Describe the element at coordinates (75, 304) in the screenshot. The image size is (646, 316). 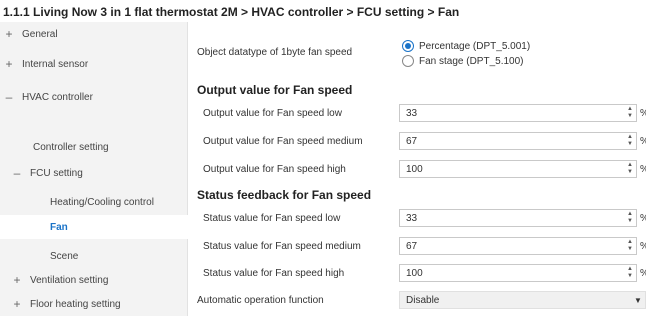
I see `sidebar-item-label: Floor heating setting` at that location.